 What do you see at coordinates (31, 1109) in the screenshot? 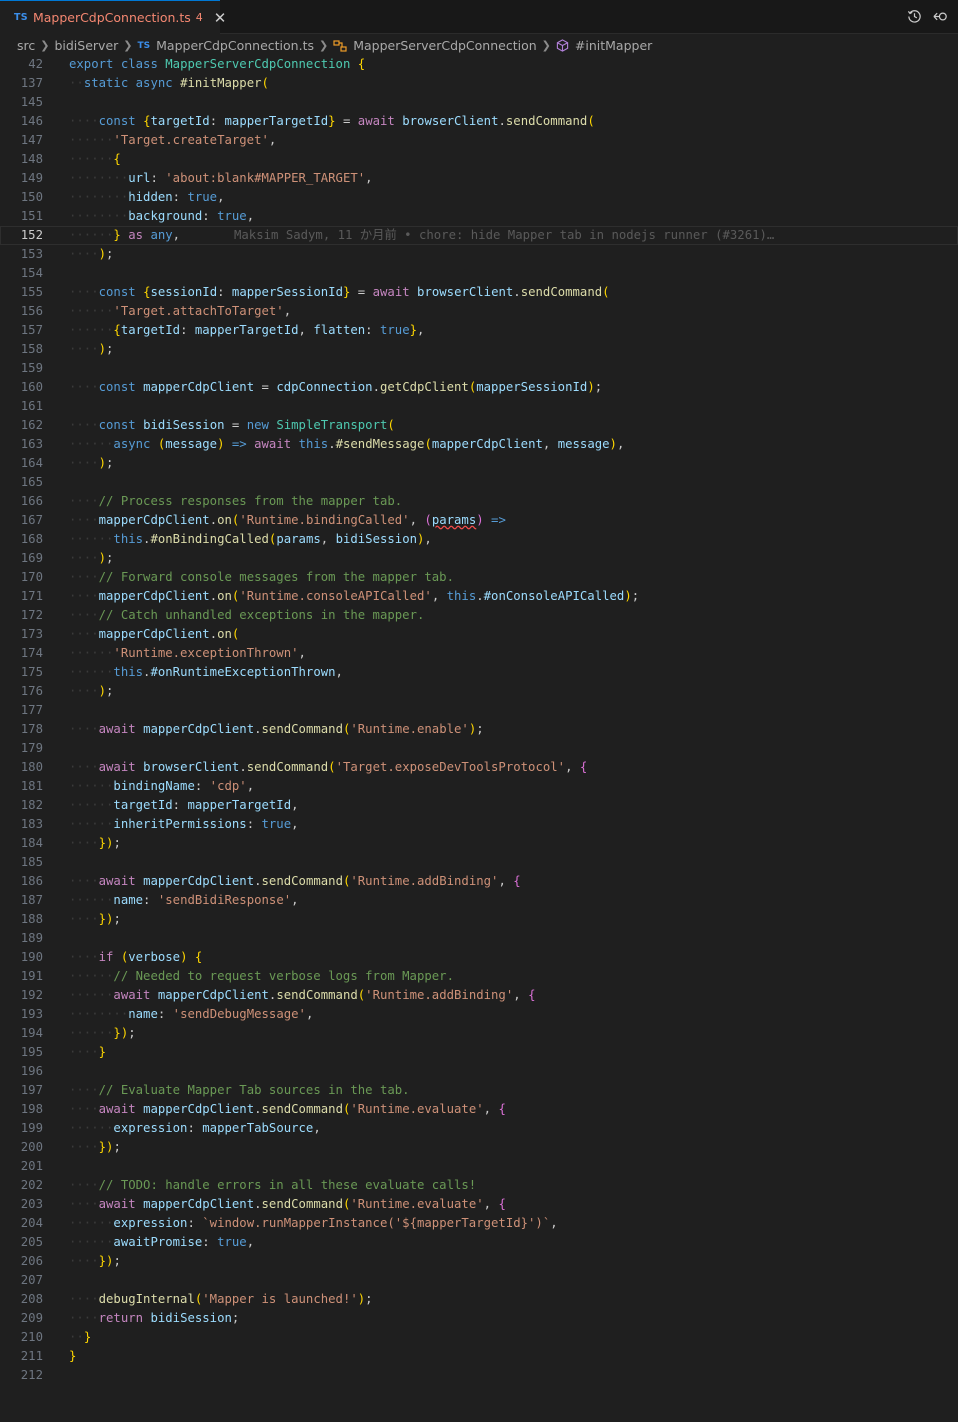
I see `line-number: 198` at bounding box center [31, 1109].